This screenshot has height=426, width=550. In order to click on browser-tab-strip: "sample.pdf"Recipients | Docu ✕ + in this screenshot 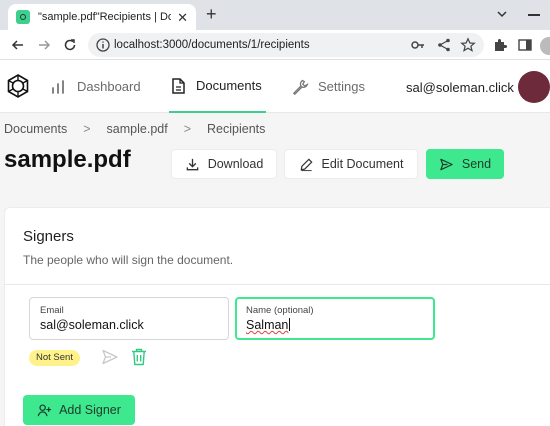, I will do `click(275, 15)`.